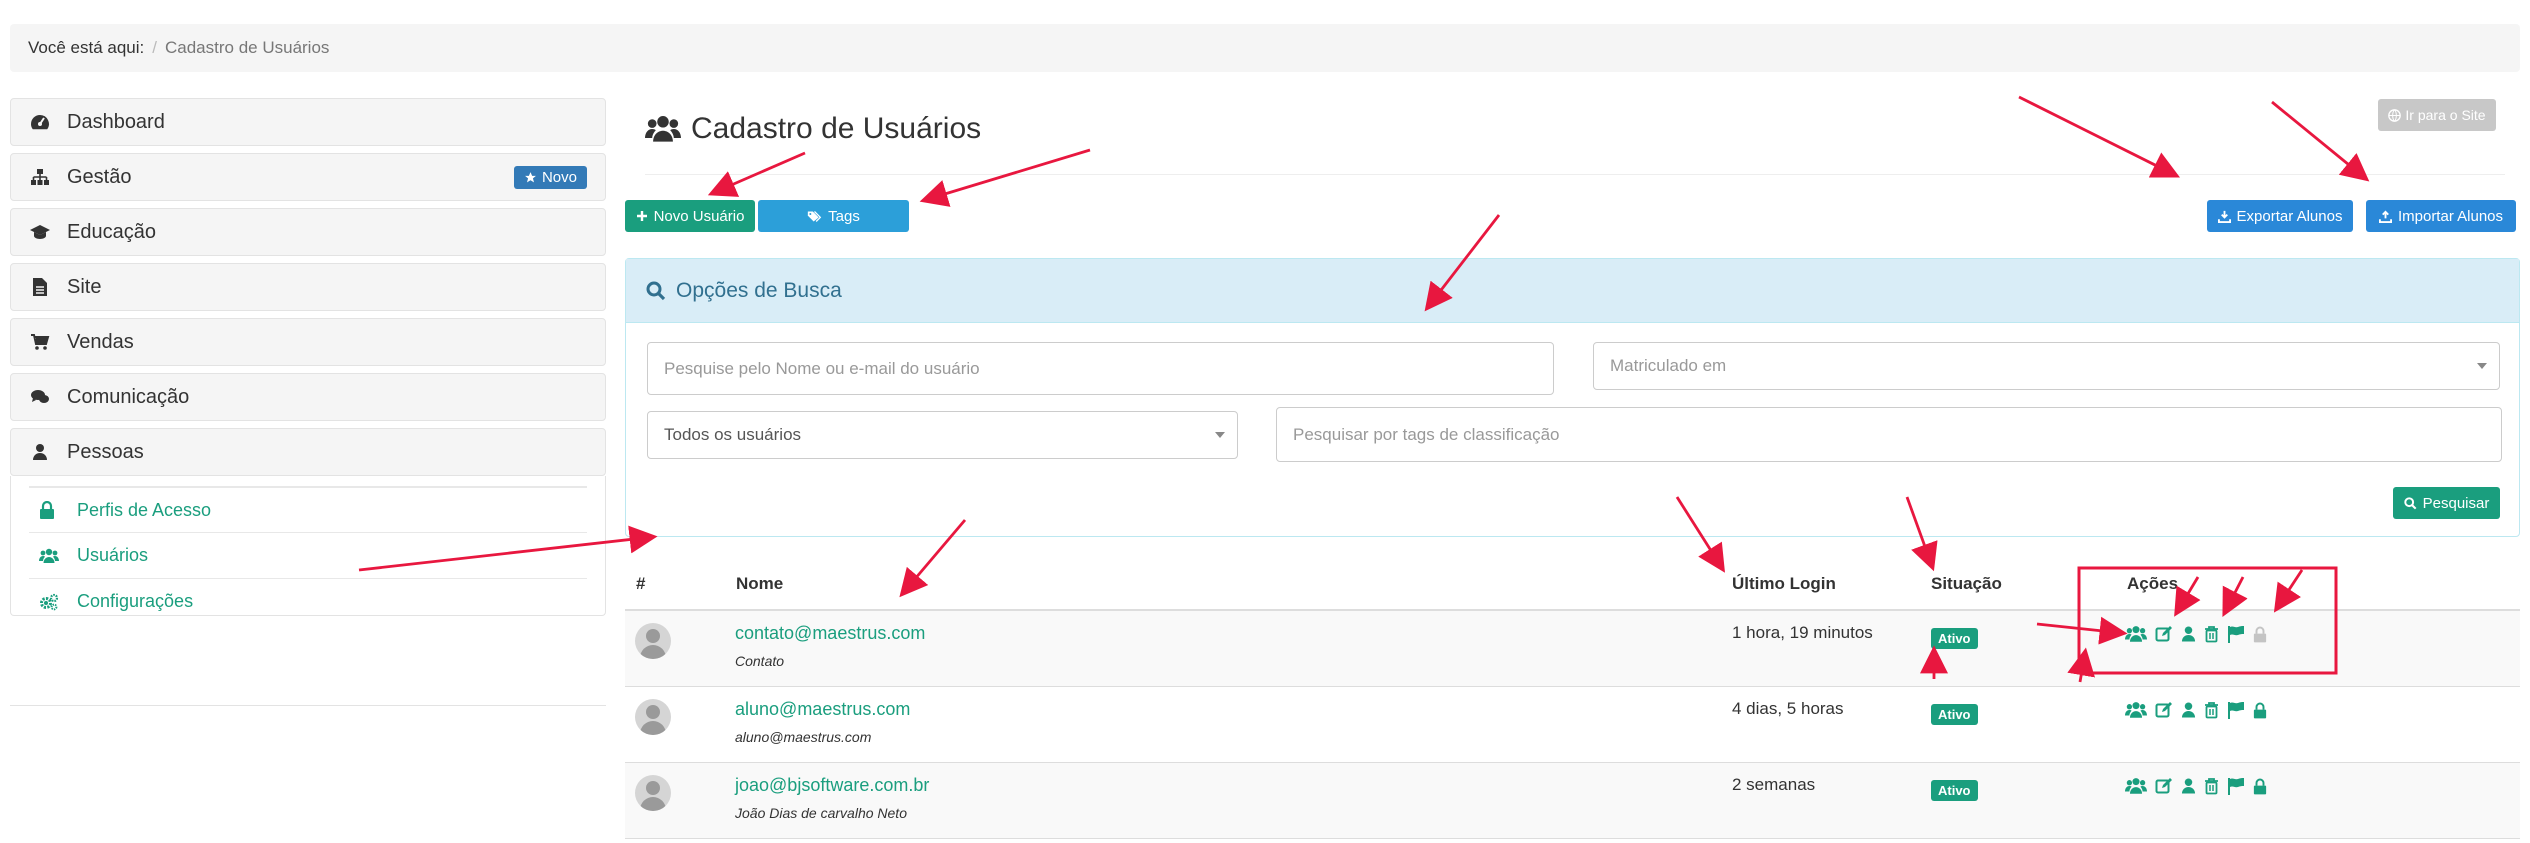  What do you see at coordinates (814, 216) in the screenshot?
I see `tags-icon` at bounding box center [814, 216].